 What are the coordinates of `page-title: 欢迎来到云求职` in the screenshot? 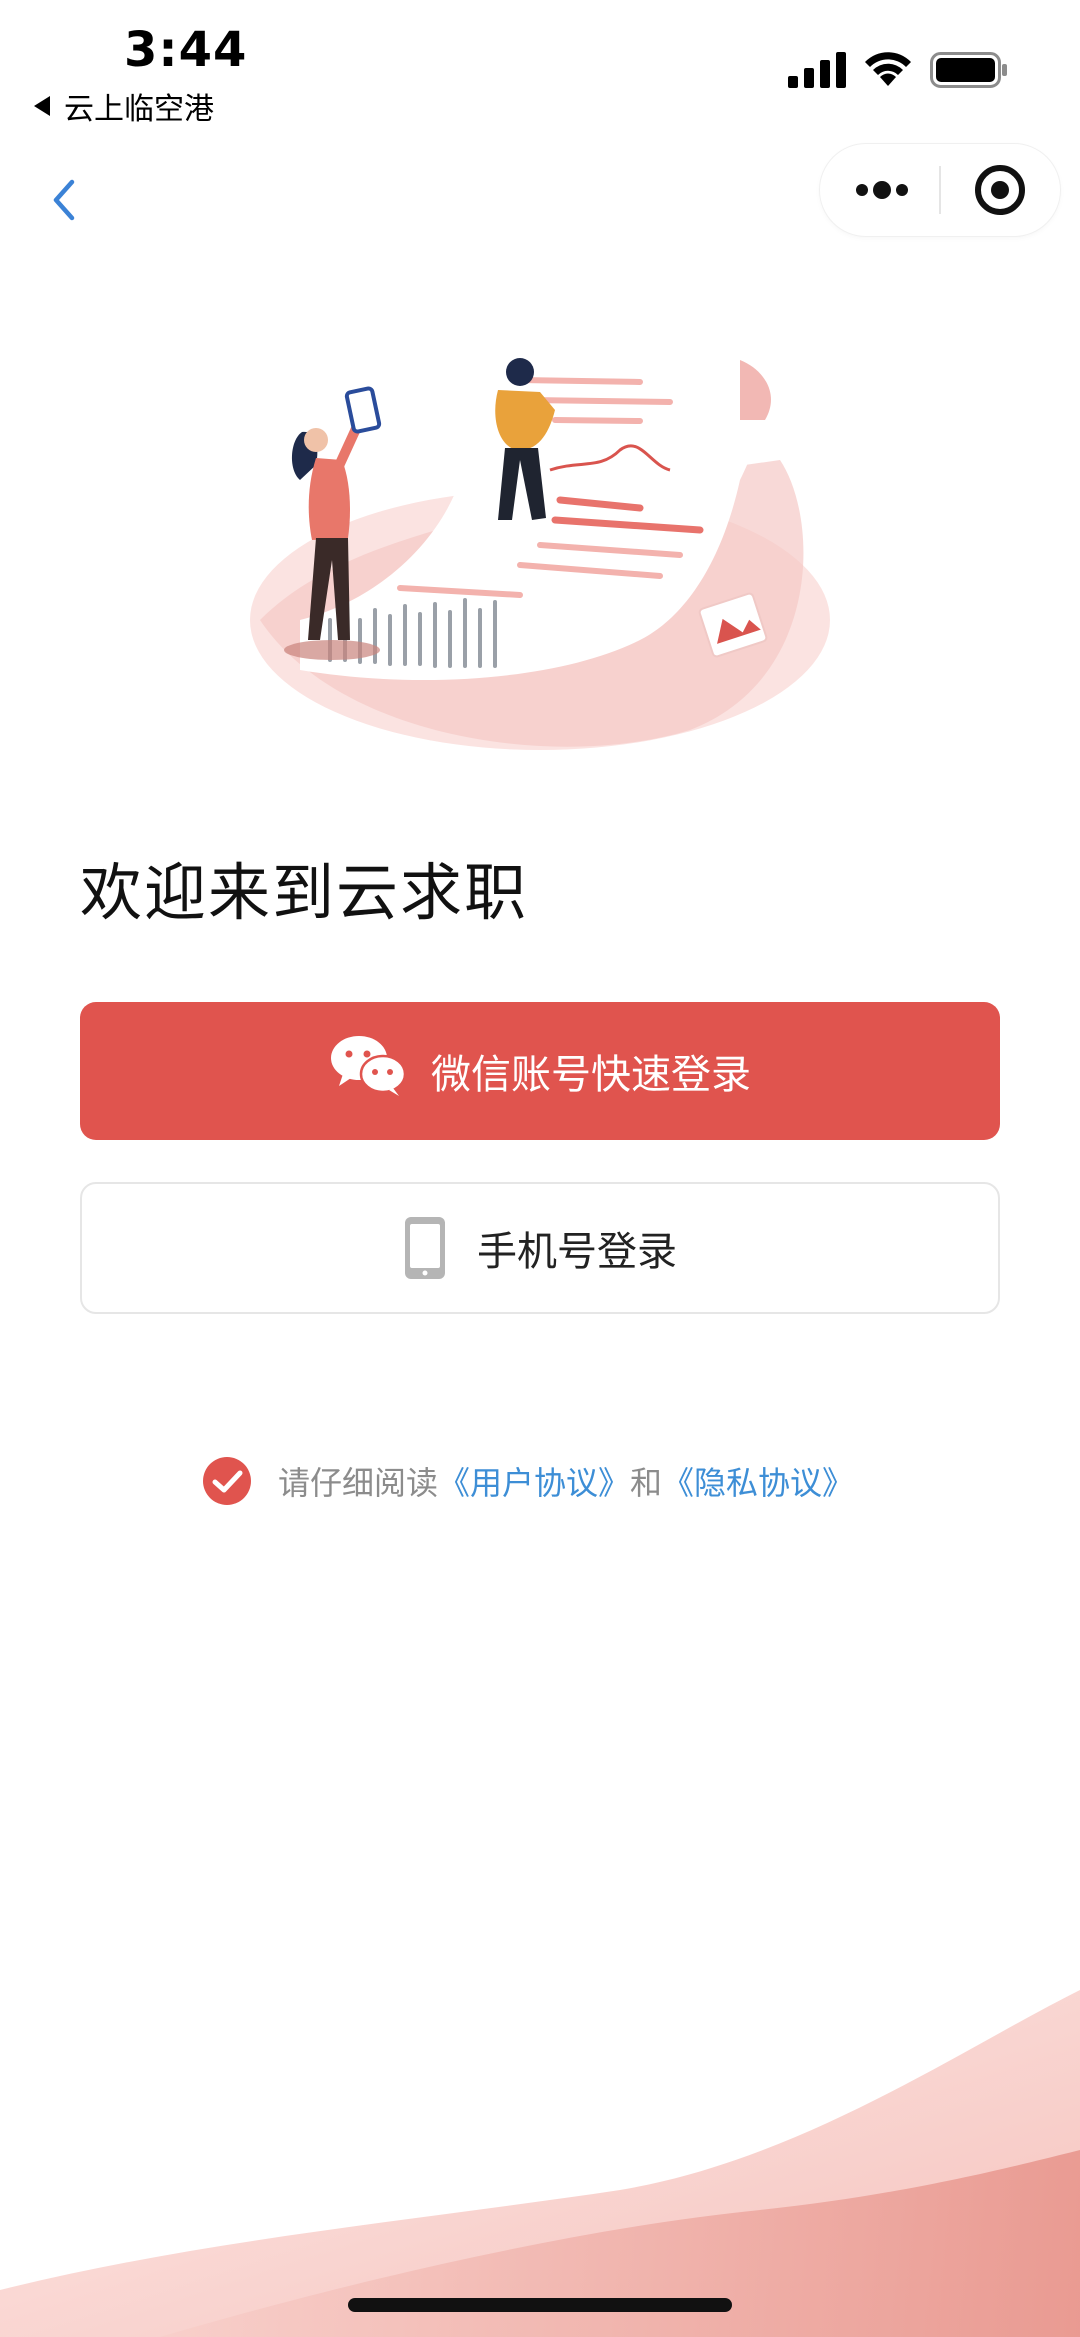 It's located at (304, 892).